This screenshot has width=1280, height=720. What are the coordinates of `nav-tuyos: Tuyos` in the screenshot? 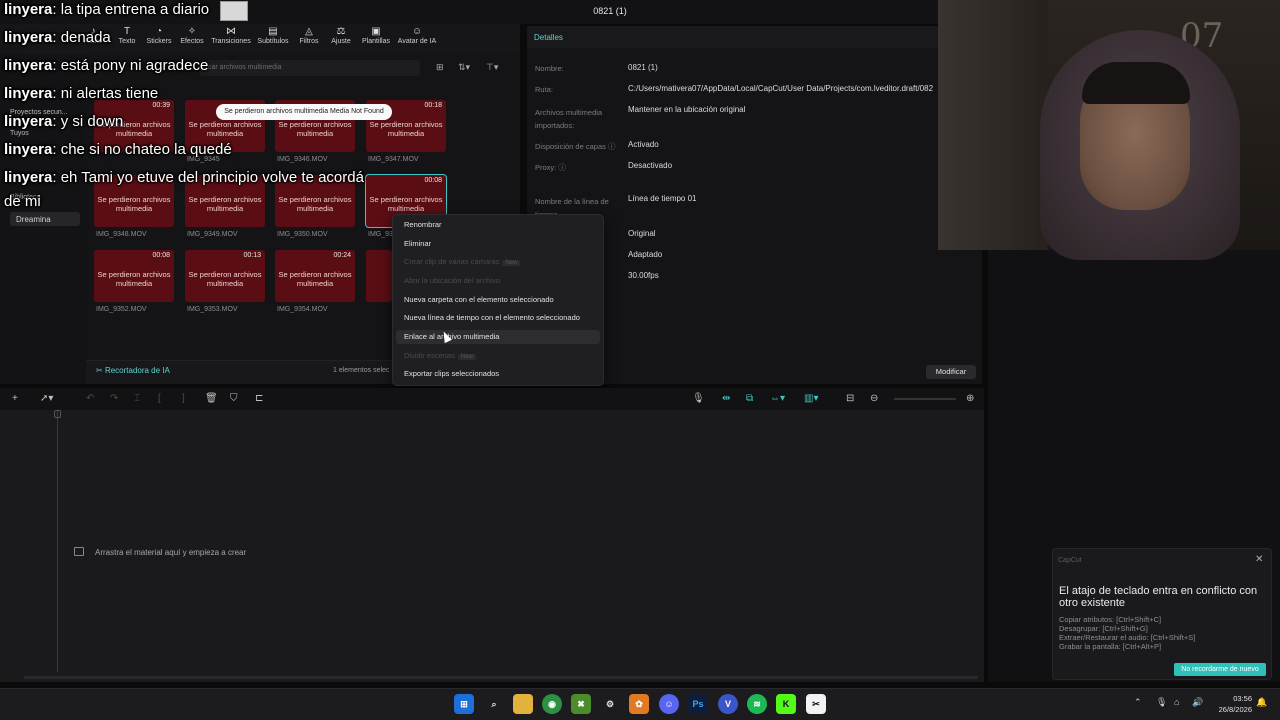 It's located at (19, 133).